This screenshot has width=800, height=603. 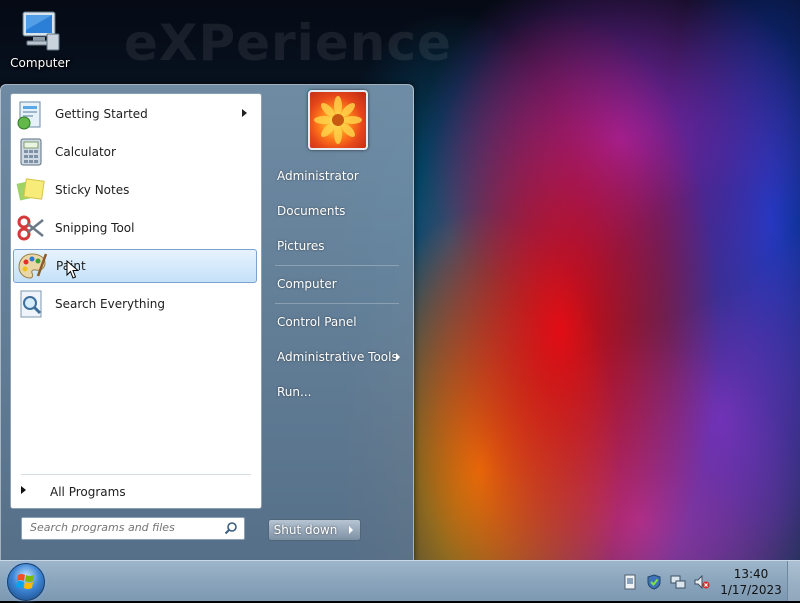 I want to click on administrative-tools-link: Administrative Tools, so click(x=336, y=357).